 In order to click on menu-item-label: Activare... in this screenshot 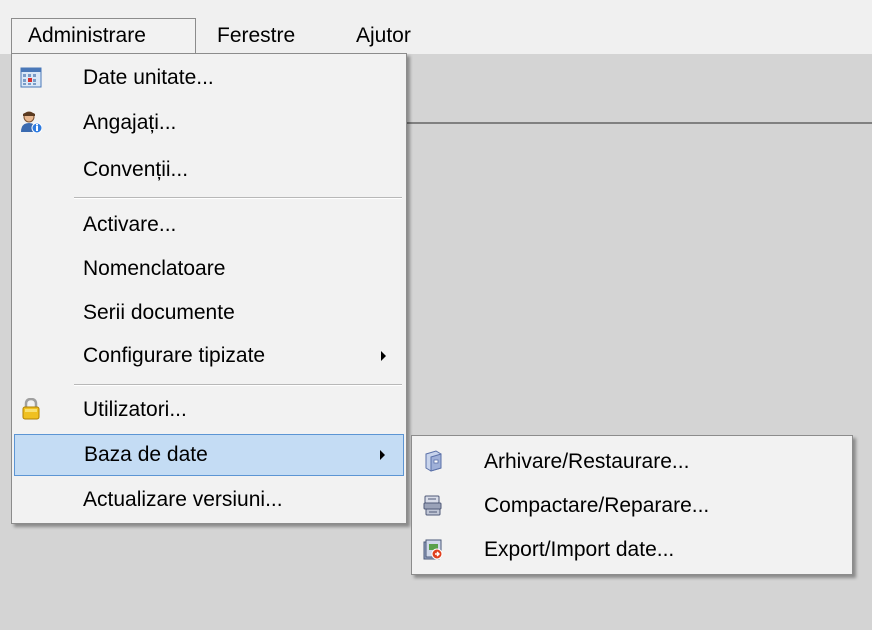, I will do `click(130, 224)`.